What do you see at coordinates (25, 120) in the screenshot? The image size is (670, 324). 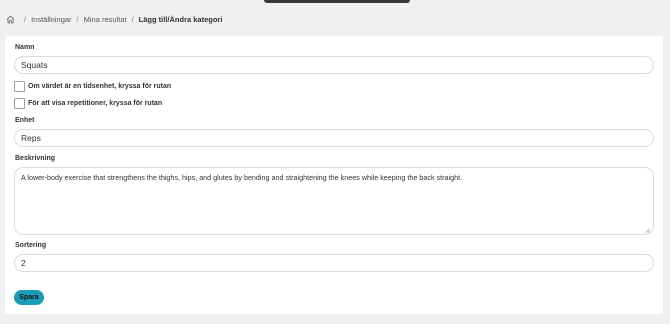 I see `unit-label: Enhet` at bounding box center [25, 120].